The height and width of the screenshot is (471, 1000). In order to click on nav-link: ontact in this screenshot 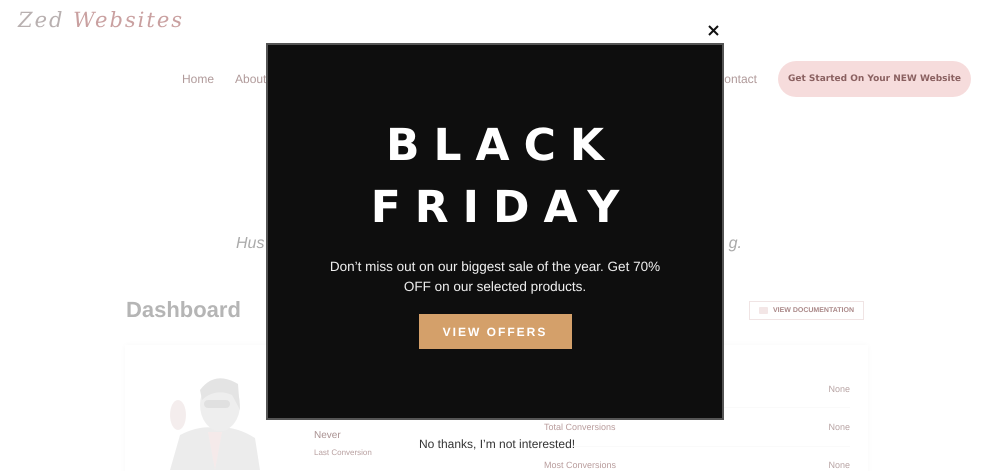, I will do `click(740, 79)`.